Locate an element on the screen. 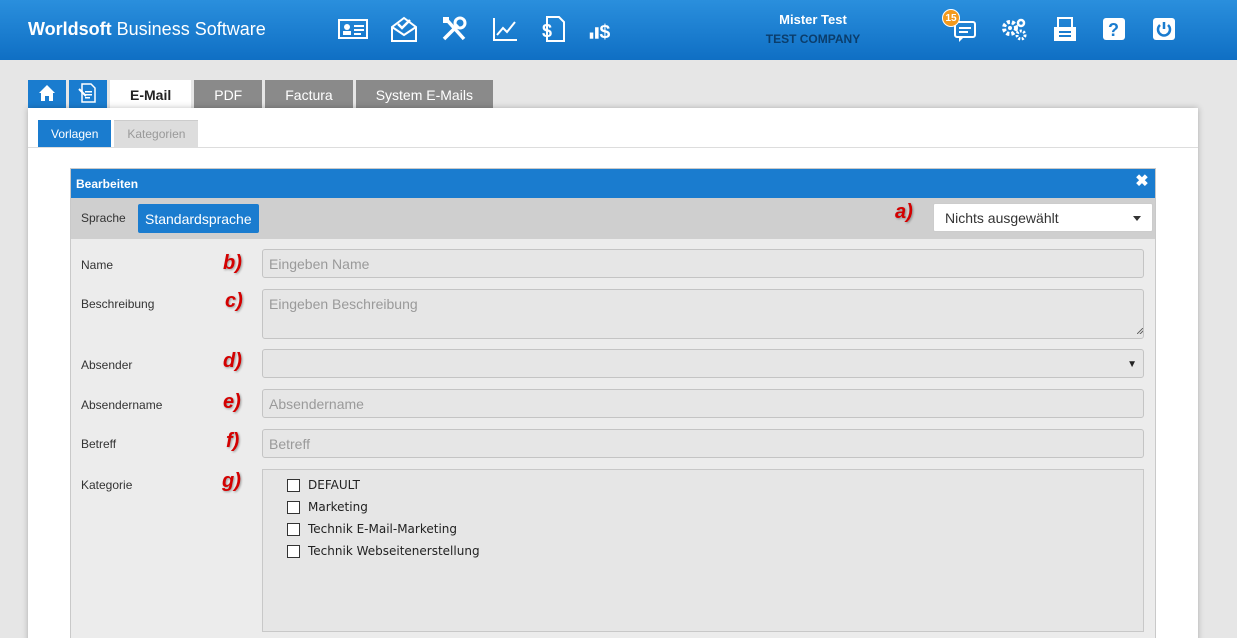 This screenshot has height=638, width=1237. annotation-e: e) is located at coordinates (232, 402).